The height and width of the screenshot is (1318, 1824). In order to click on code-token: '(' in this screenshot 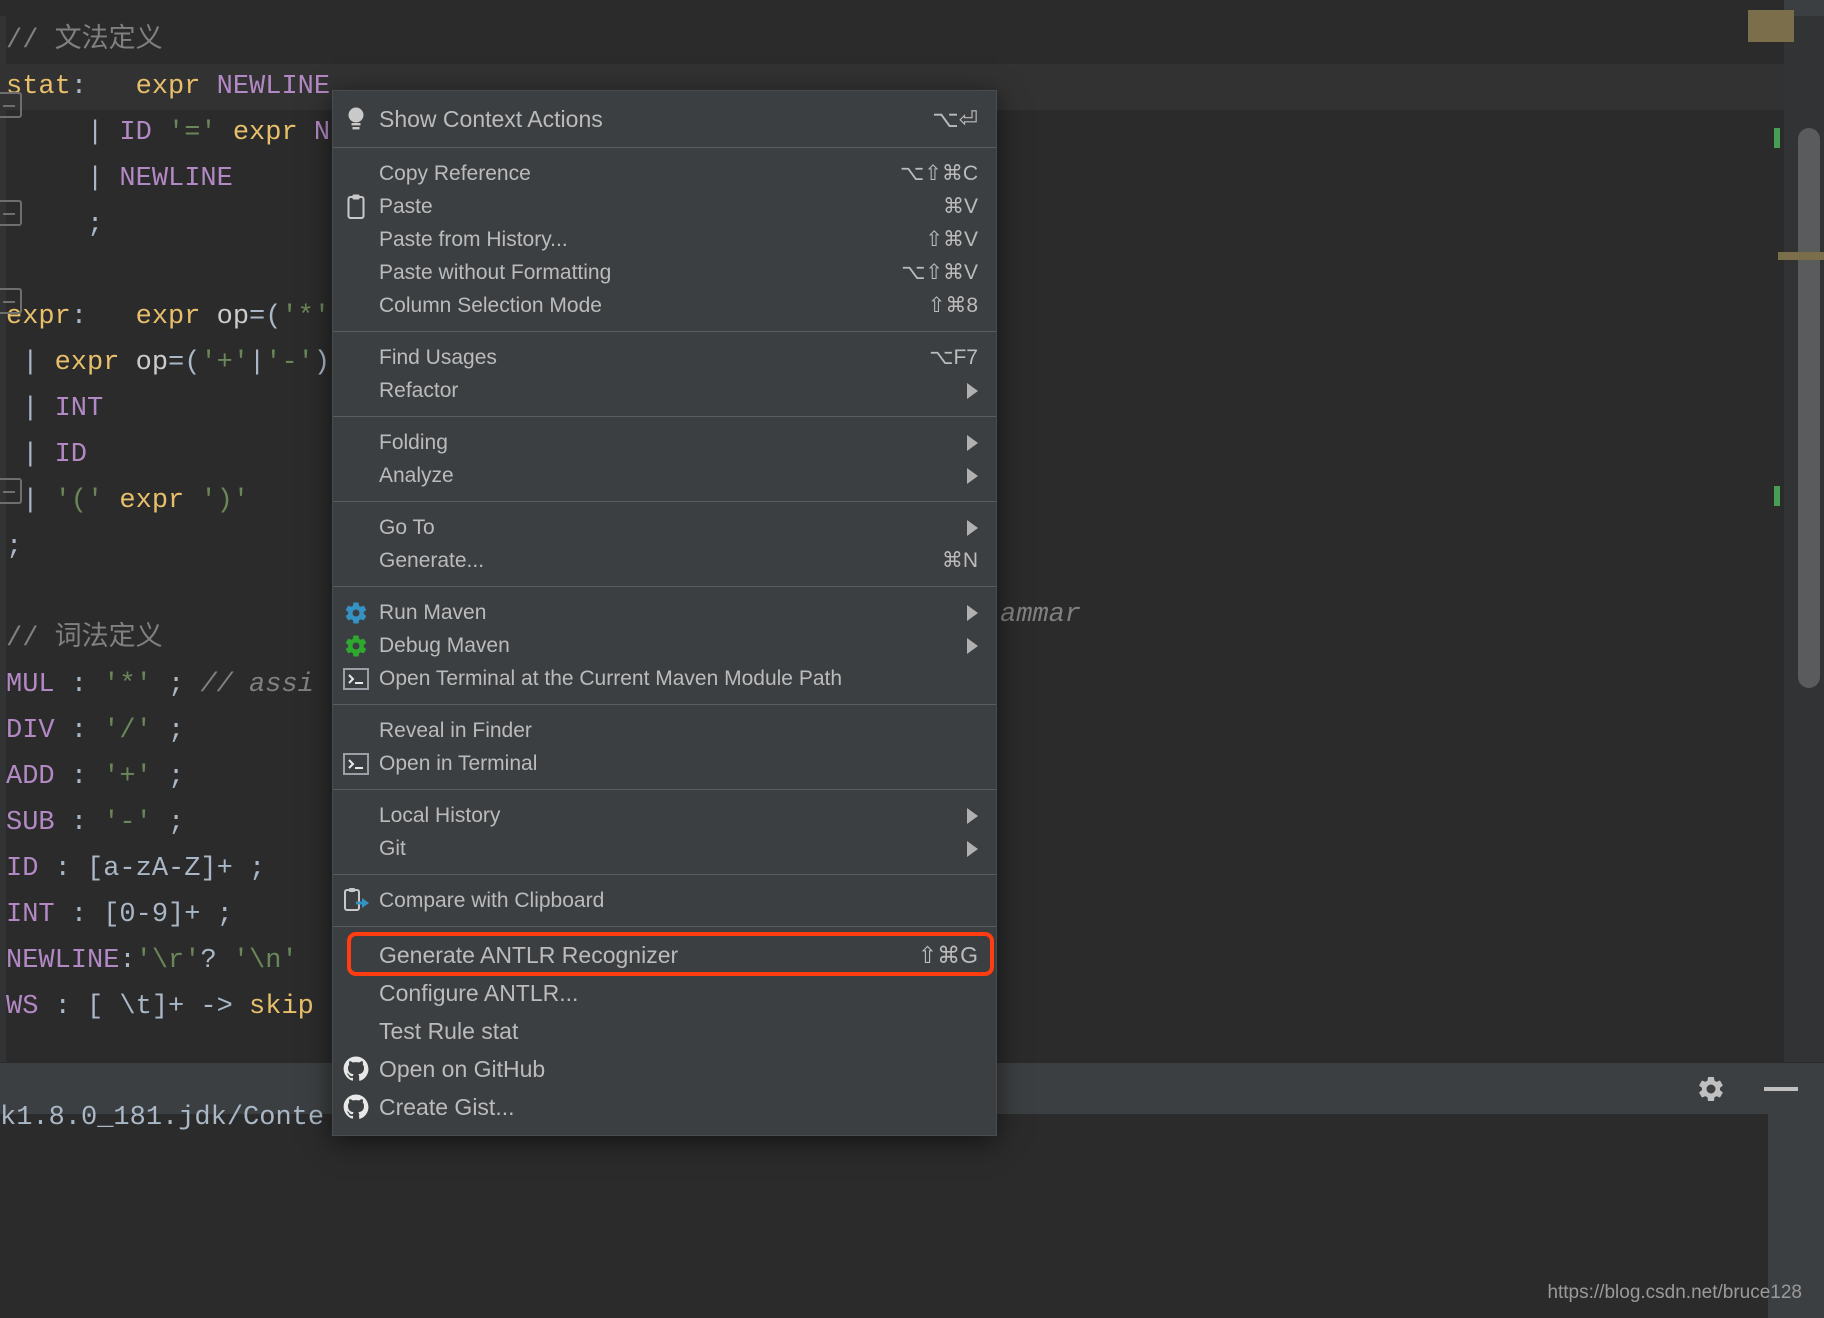, I will do `click(79, 501)`.